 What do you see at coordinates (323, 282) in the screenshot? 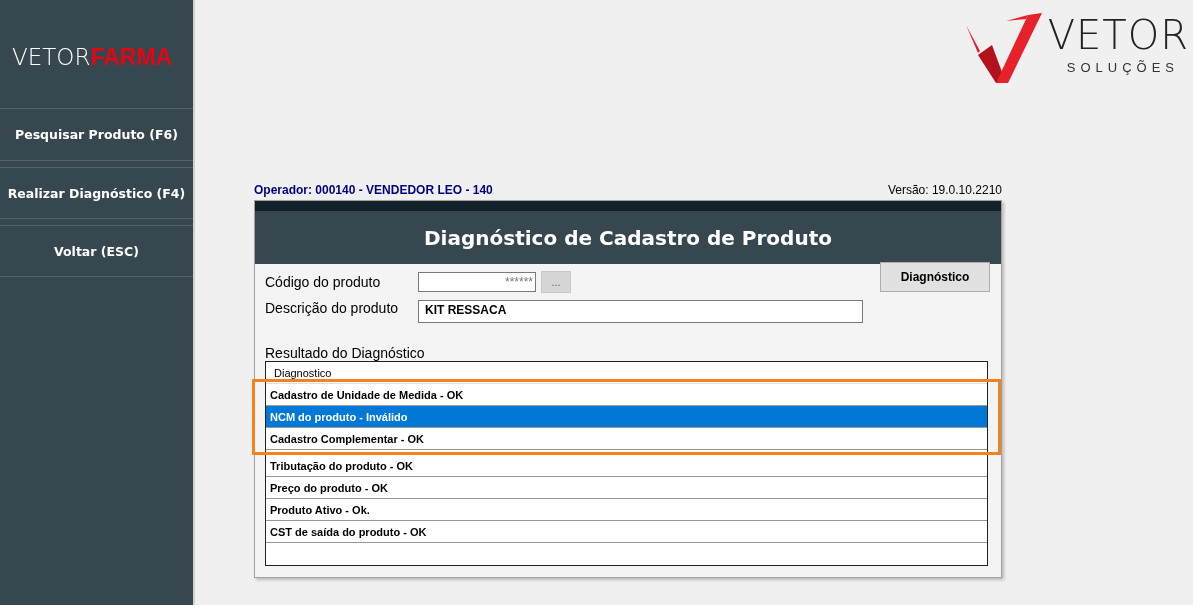
I see `code-label: Código do produto` at bounding box center [323, 282].